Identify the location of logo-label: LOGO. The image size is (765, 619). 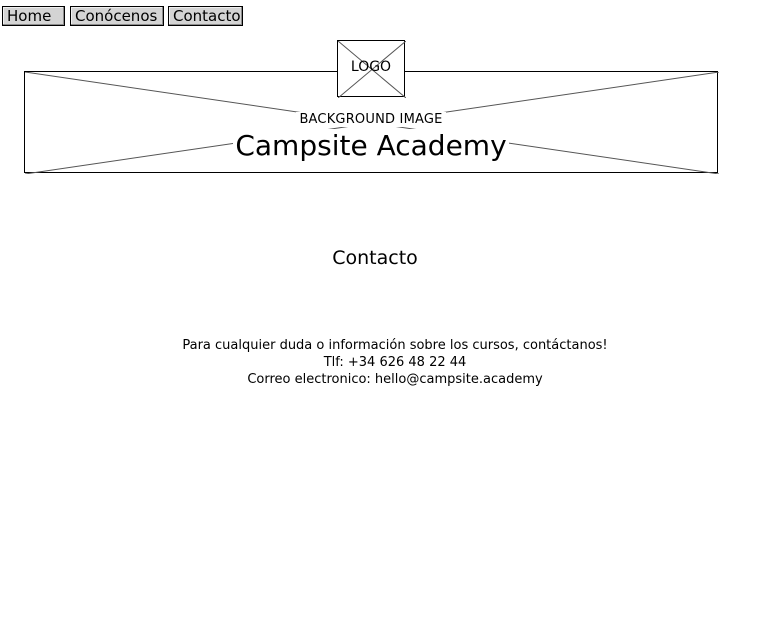
(371, 67).